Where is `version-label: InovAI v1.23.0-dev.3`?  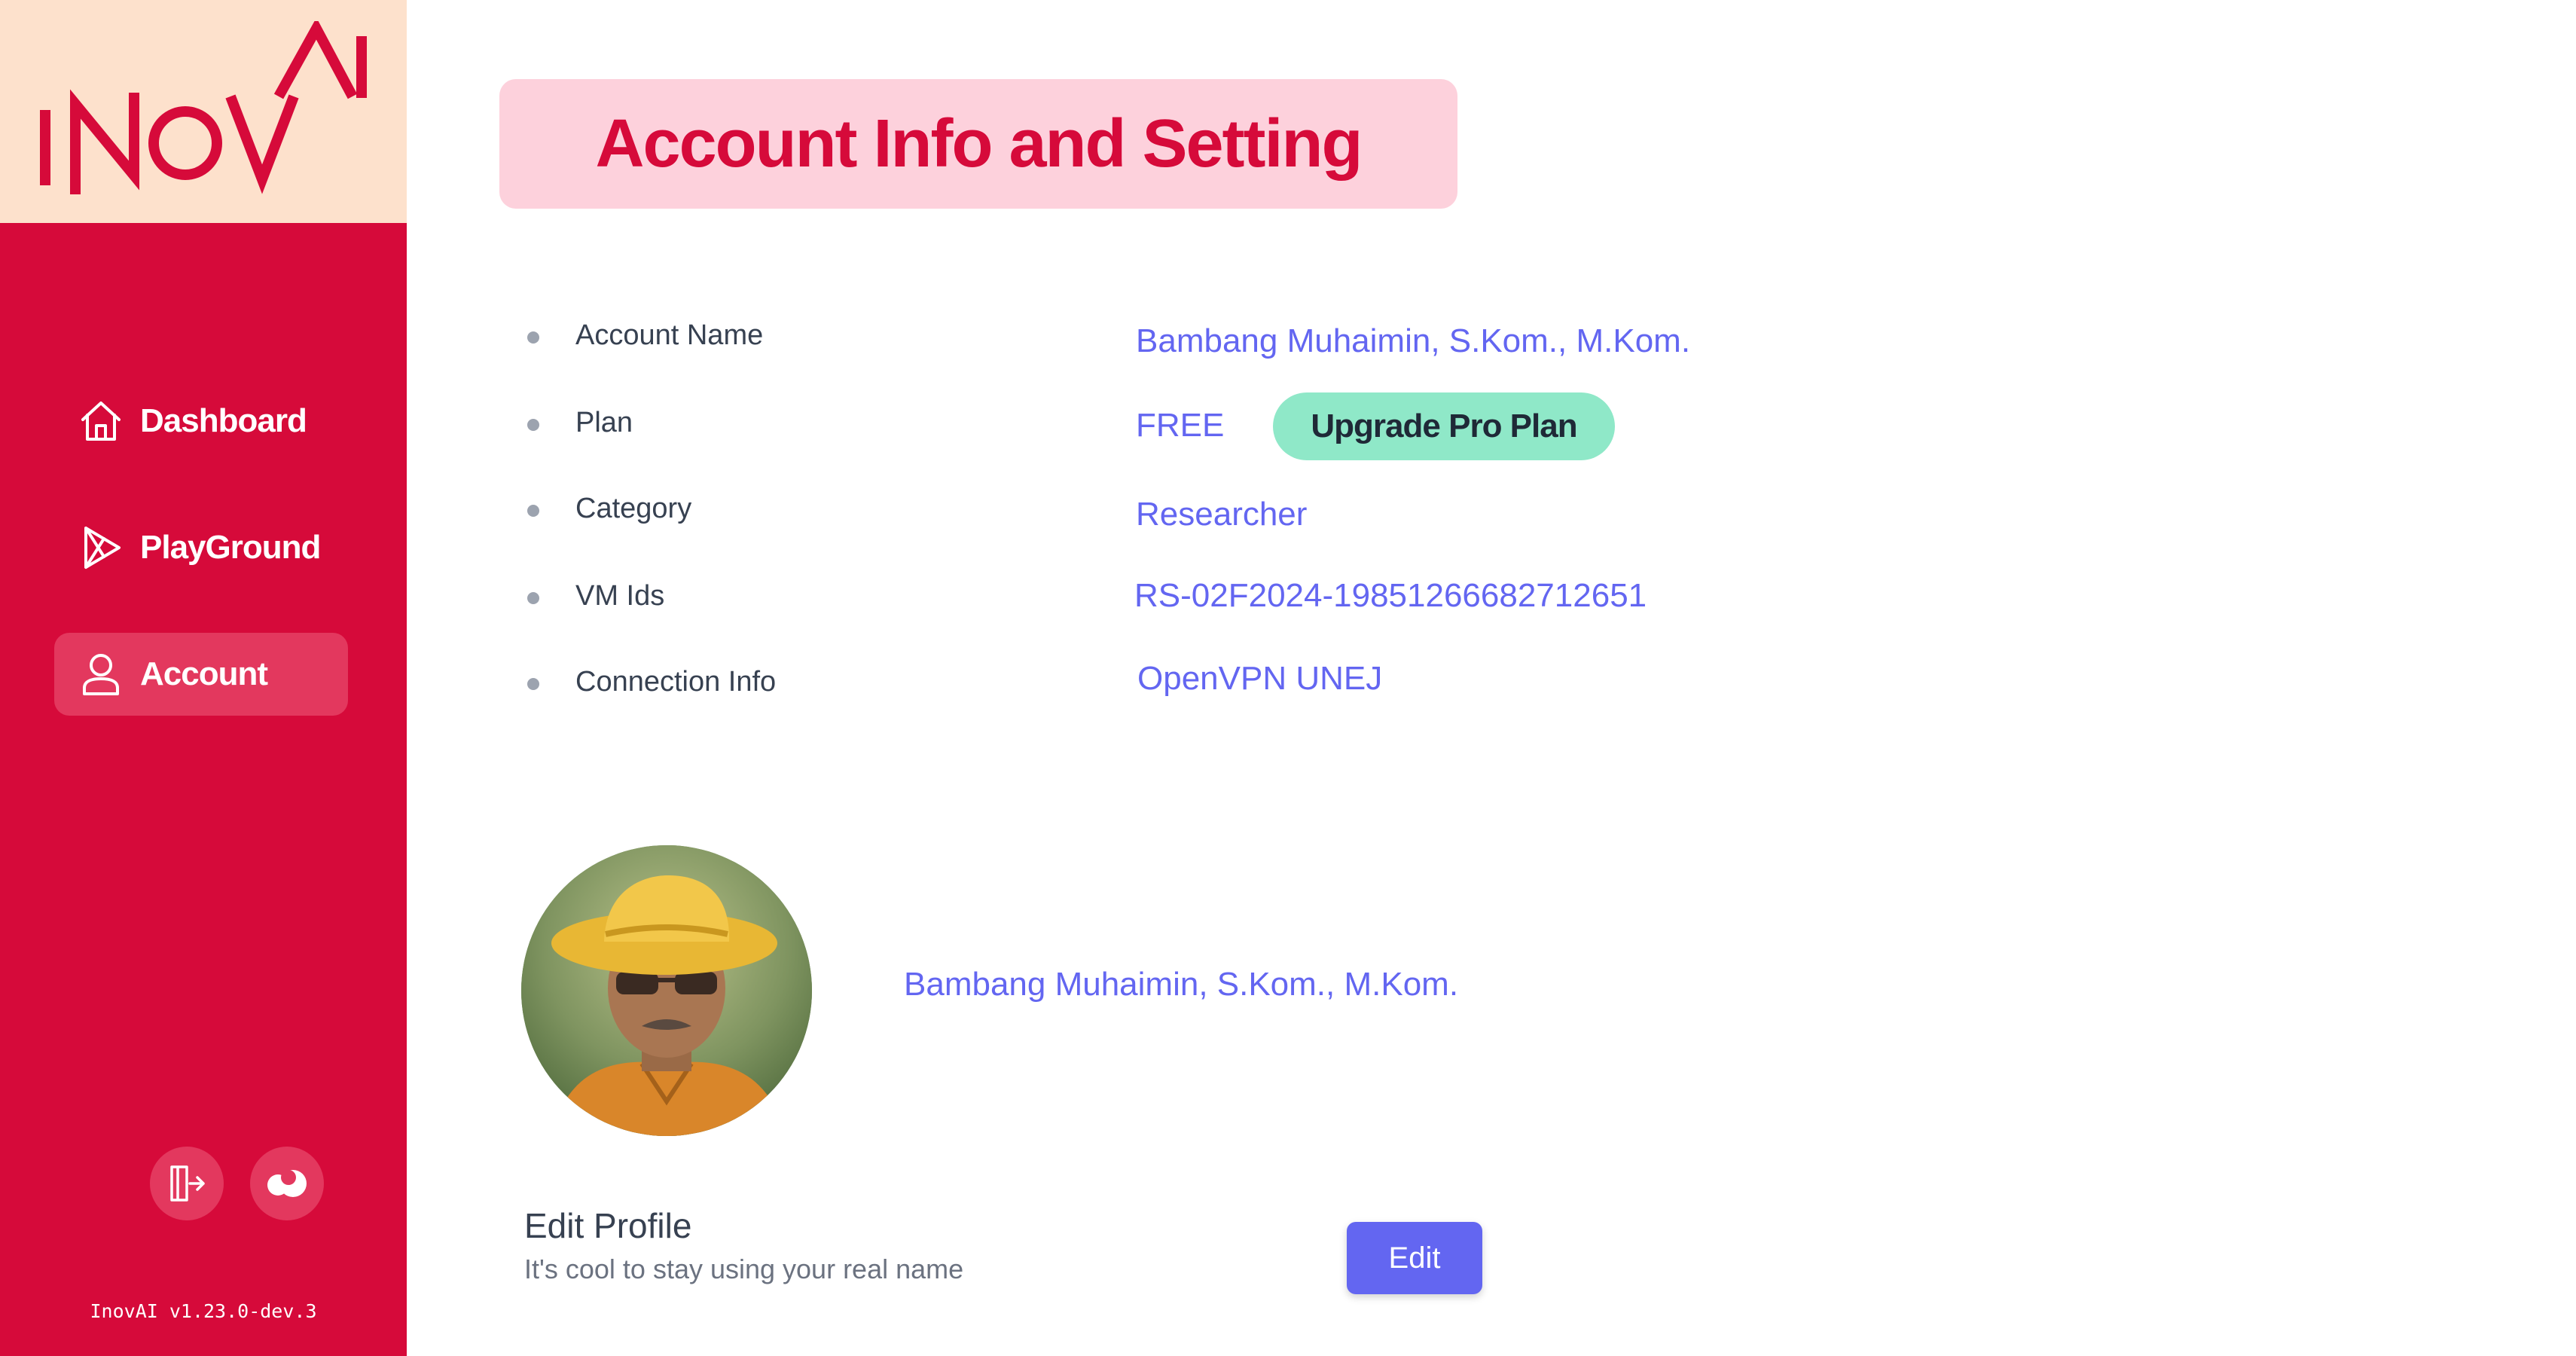
version-label: InovAI v1.23.0-dev.3 is located at coordinates (204, 1311).